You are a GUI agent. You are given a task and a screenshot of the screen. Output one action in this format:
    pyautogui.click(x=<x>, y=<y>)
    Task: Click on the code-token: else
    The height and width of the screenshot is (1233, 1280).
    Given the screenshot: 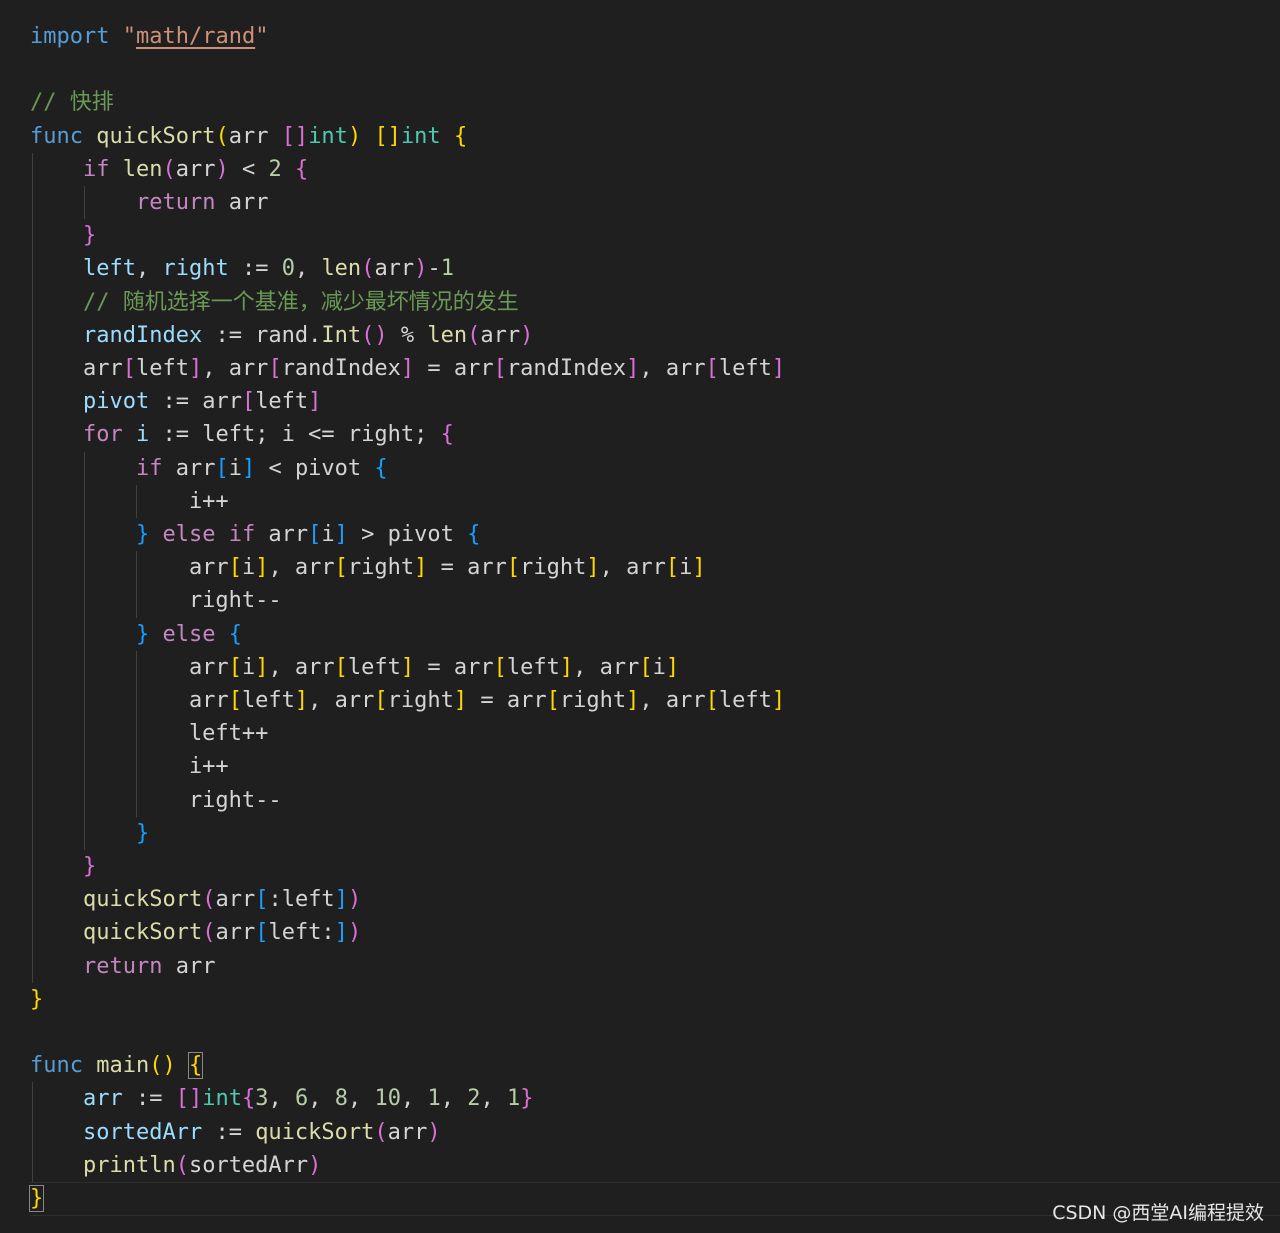 What is the action you would take?
    pyautogui.click(x=189, y=634)
    